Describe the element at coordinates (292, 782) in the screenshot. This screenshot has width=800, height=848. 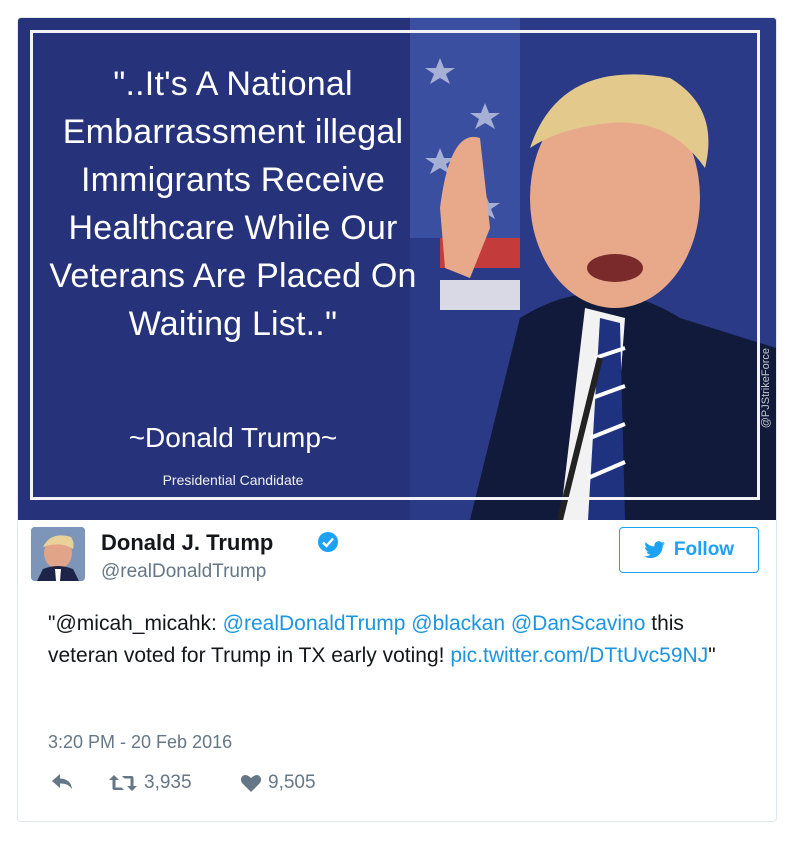
I see `like-count: 9,505` at that location.